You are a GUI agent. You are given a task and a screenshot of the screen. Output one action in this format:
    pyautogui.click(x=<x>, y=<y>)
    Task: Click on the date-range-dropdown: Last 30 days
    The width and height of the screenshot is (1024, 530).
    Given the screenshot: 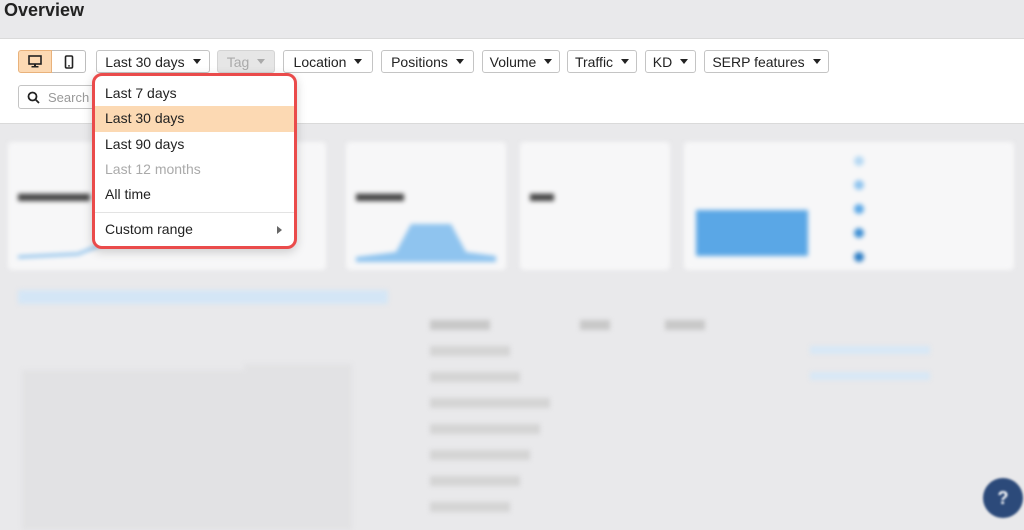 What is the action you would take?
    pyautogui.click(x=153, y=61)
    